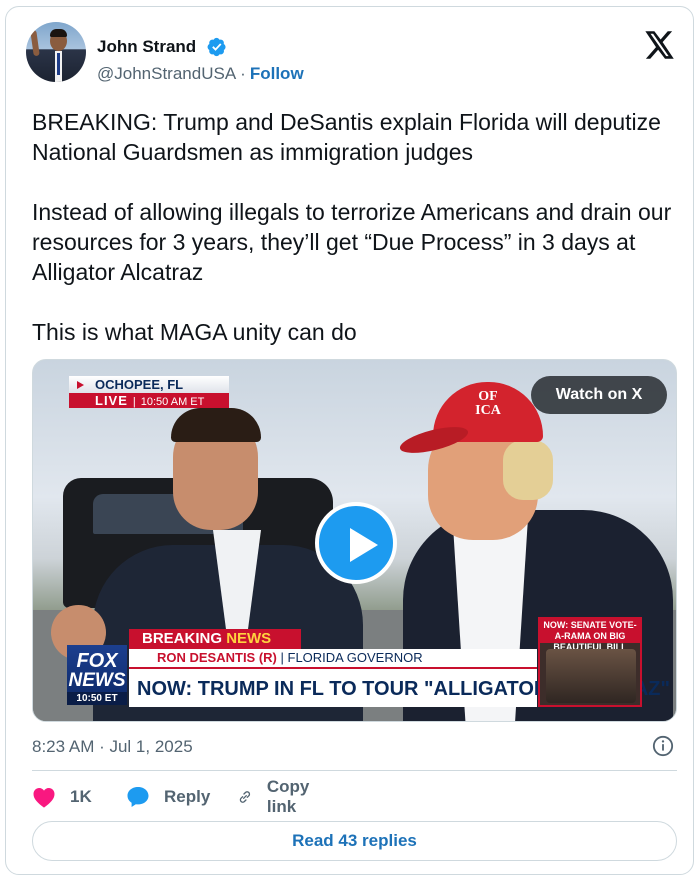 This screenshot has width=699, height=880. What do you see at coordinates (599, 395) in the screenshot?
I see `watch-on-x-button: Watch on X` at bounding box center [599, 395].